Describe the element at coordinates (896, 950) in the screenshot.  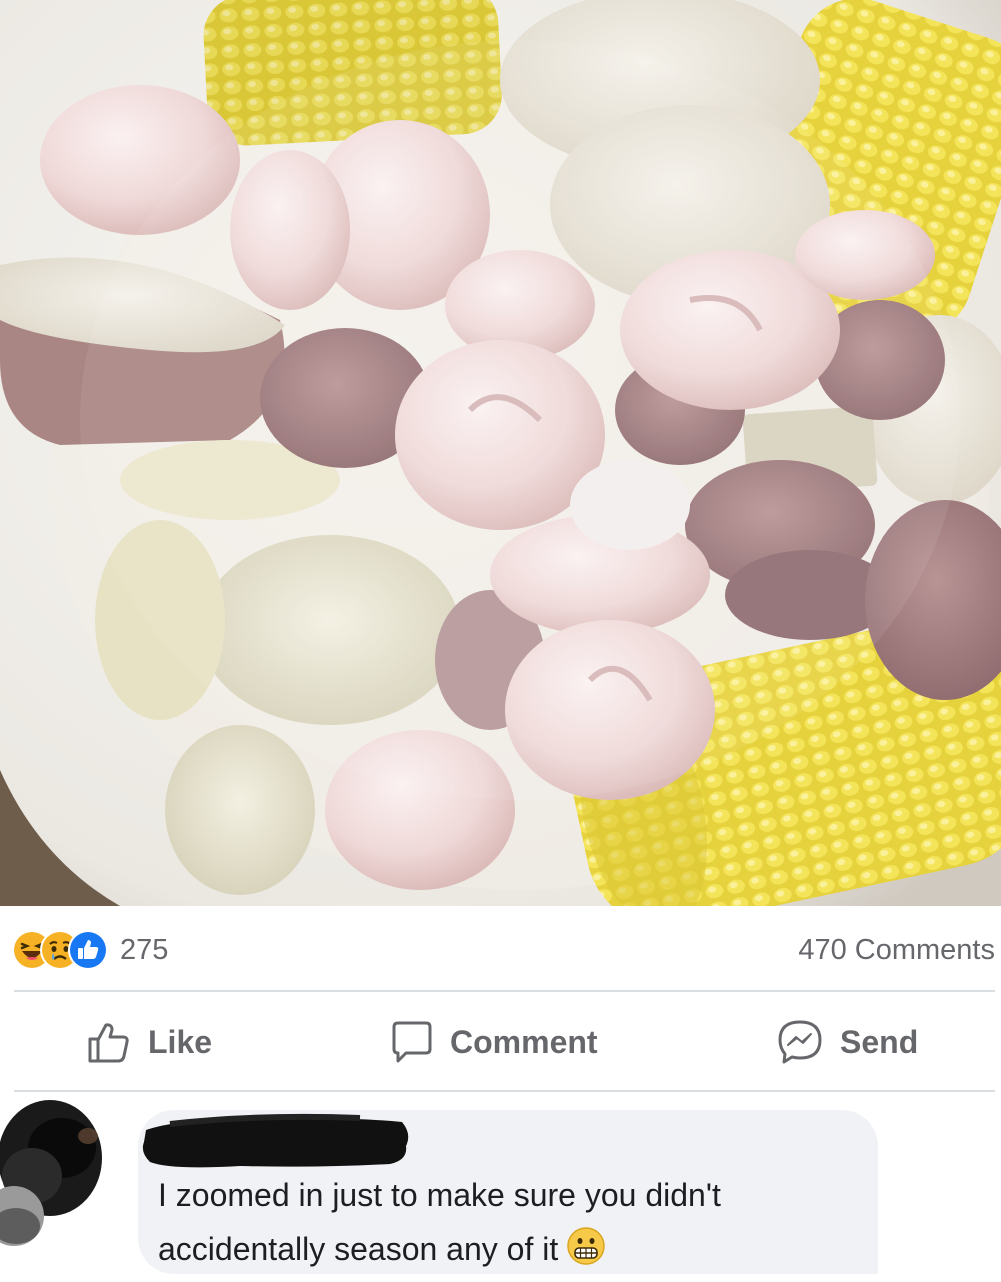
I see `comment-count: 470 Comments` at that location.